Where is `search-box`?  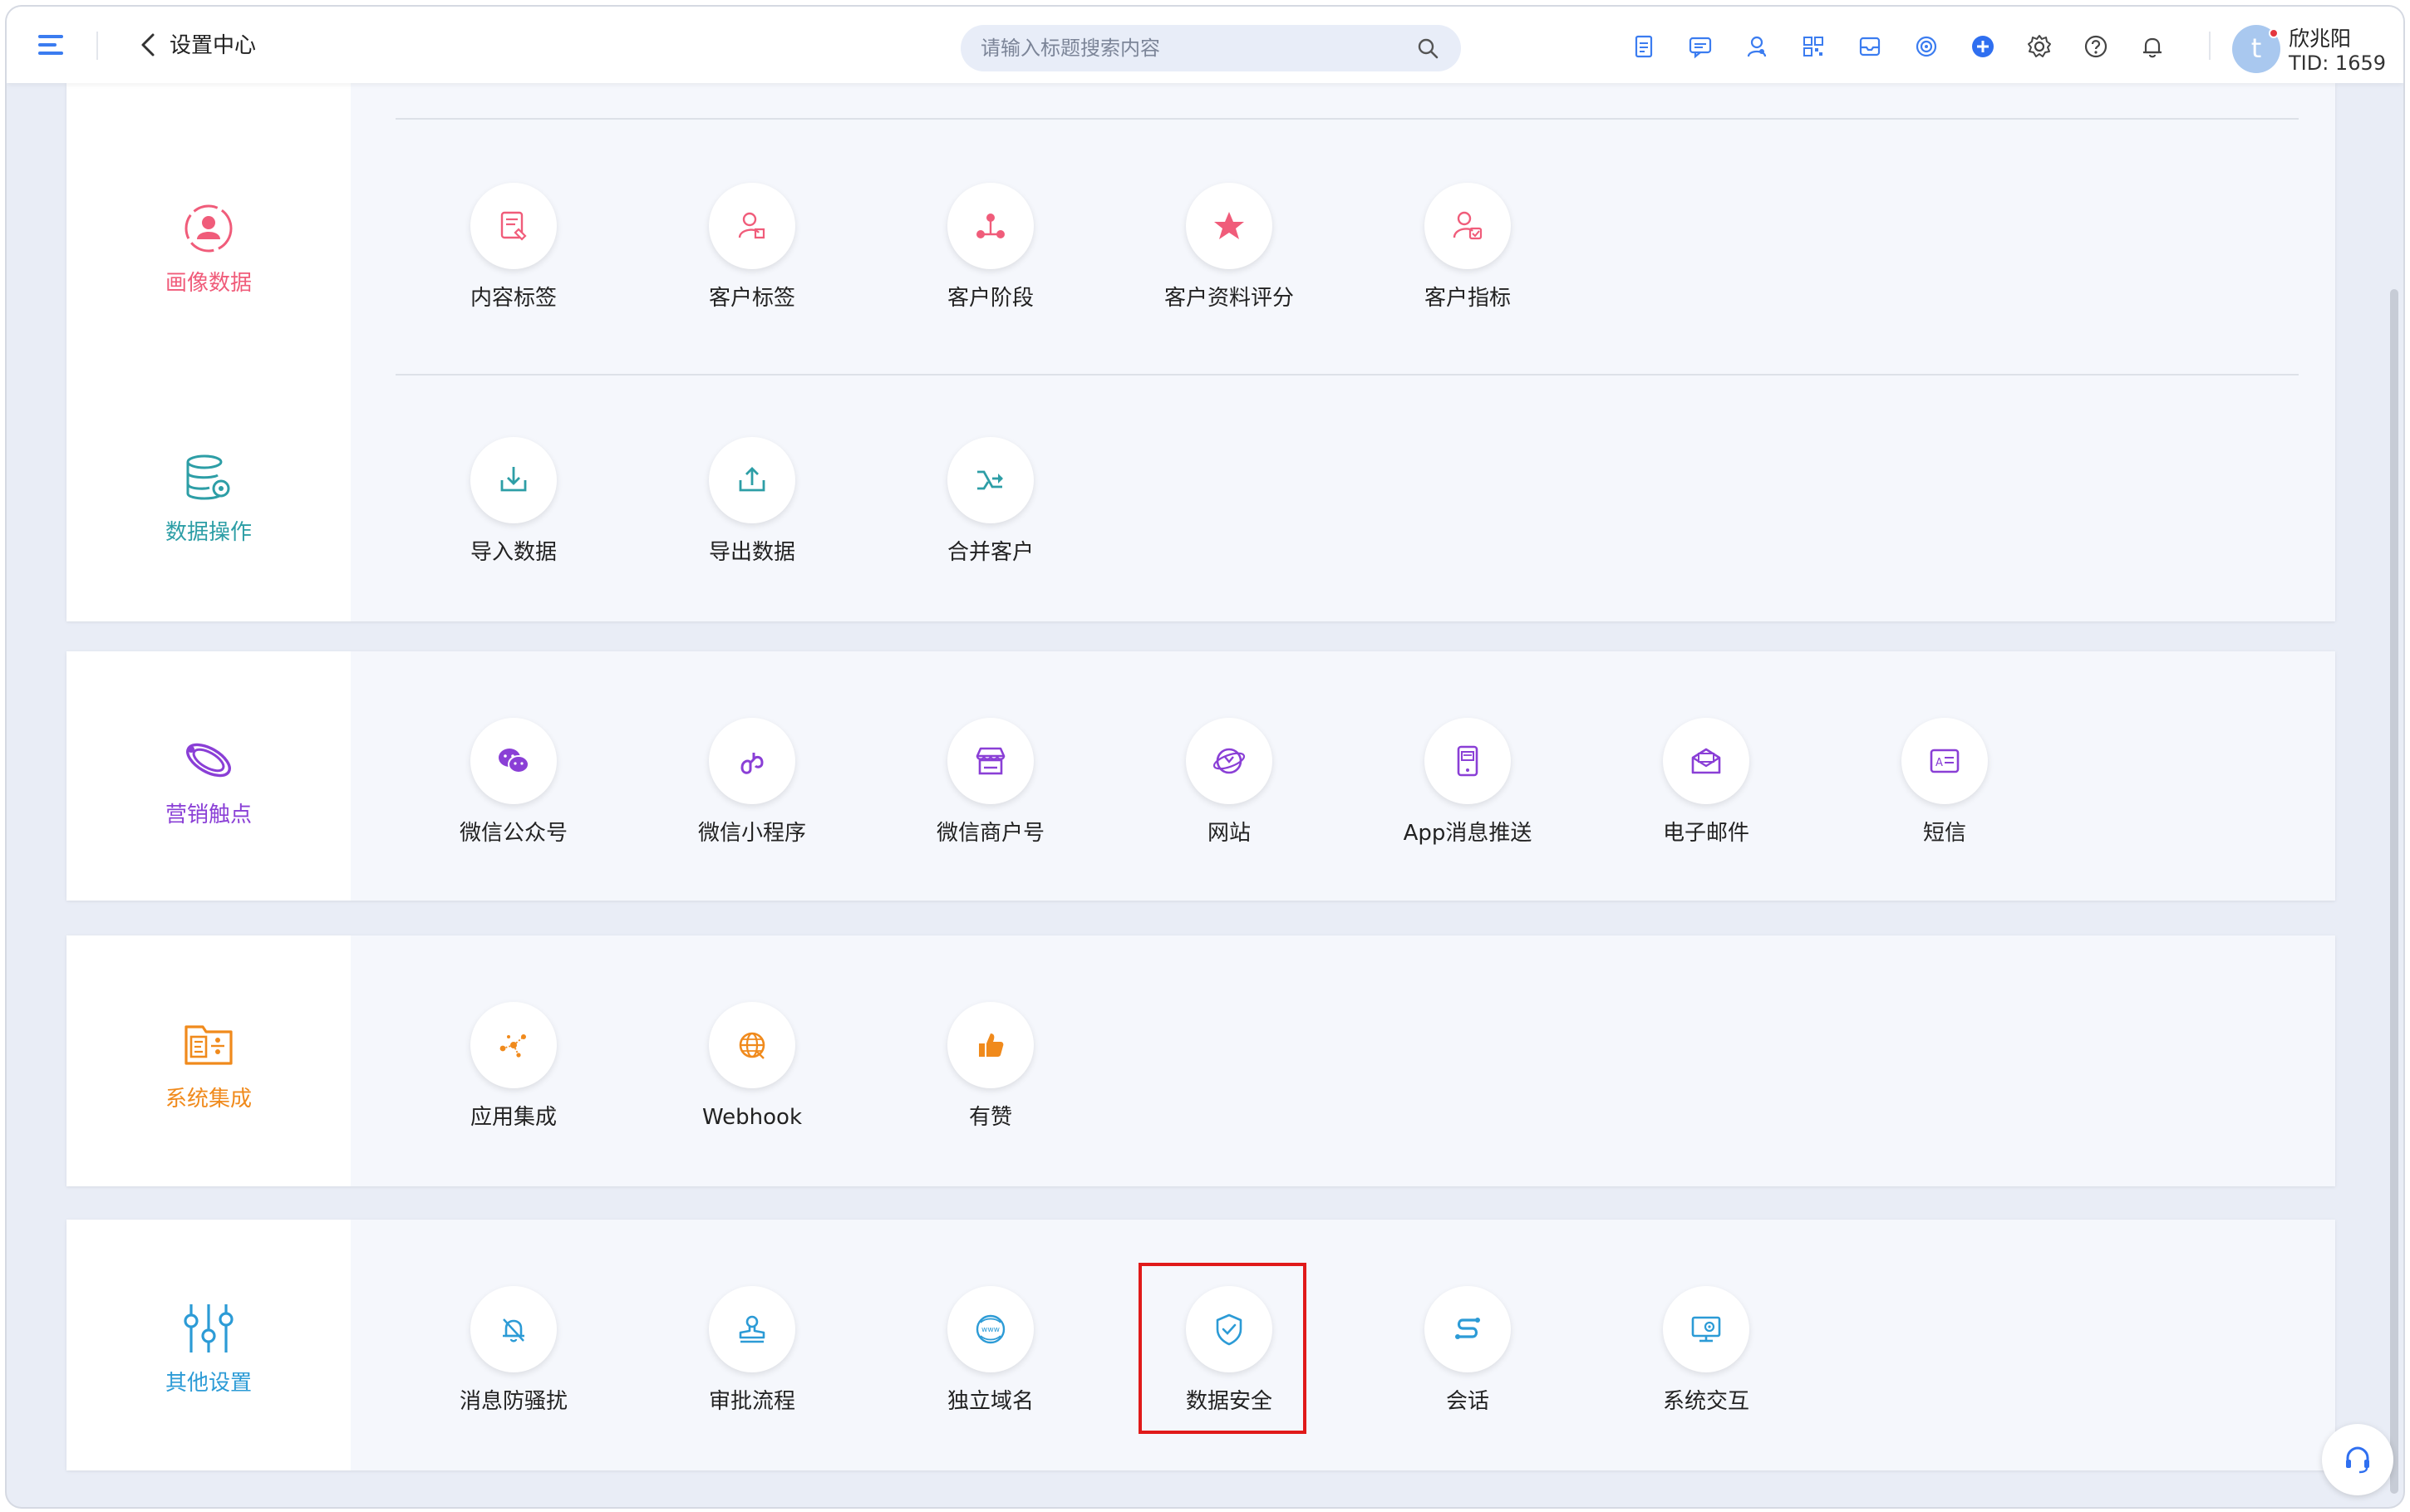
search-box is located at coordinates (1211, 48).